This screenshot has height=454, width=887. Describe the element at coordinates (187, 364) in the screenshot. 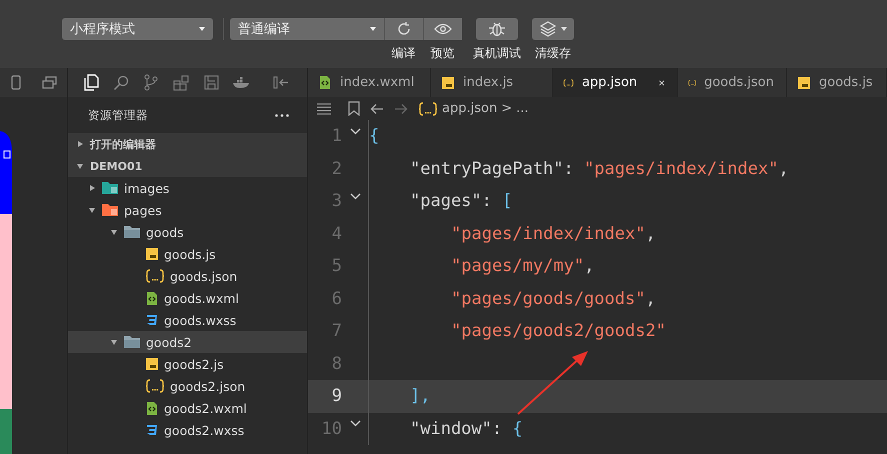

I see `tree-item: goods2.js` at that location.